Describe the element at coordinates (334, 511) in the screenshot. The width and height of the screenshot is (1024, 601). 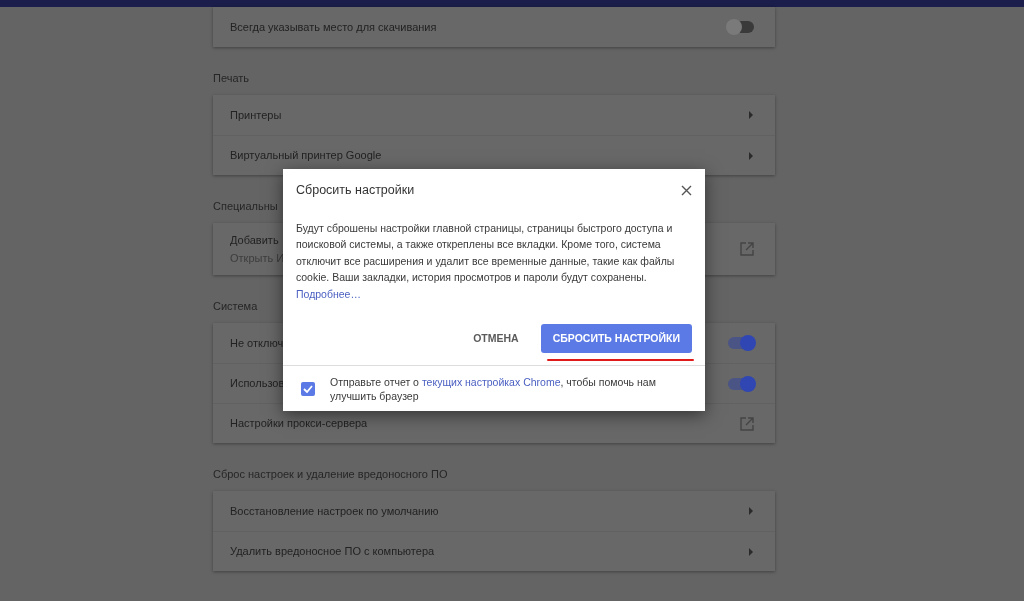
I see `setting-label: Восстановление настроек по умолчанию` at that location.